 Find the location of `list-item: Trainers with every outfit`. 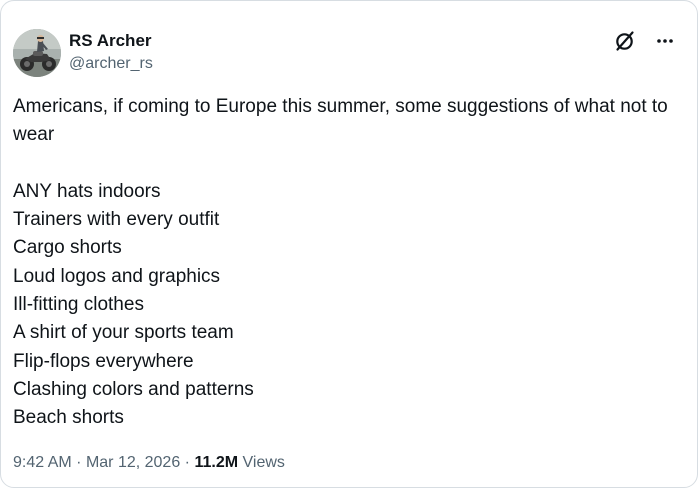

list-item: Trainers with every outfit is located at coordinates (116, 220).